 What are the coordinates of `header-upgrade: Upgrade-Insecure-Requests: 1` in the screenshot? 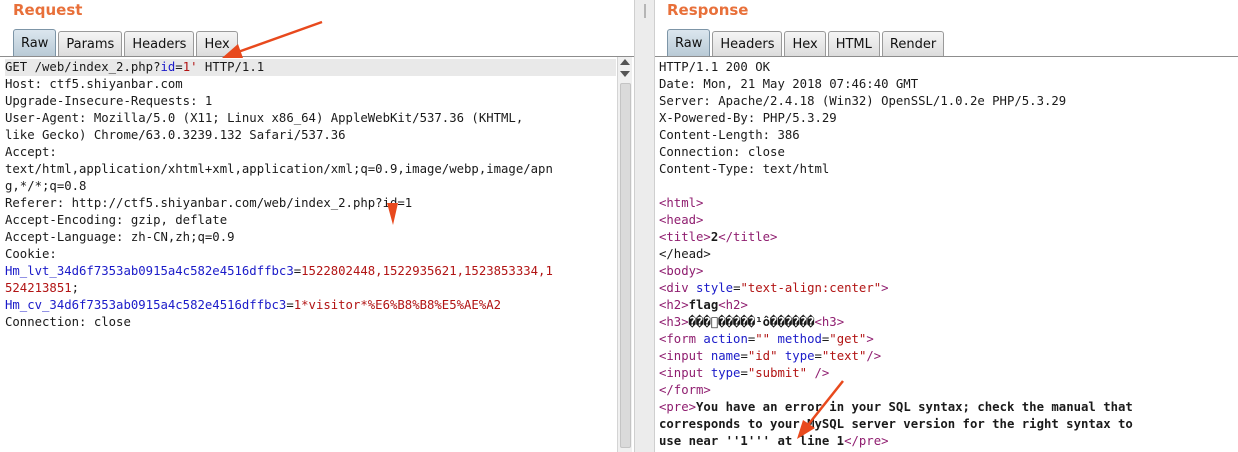 It's located at (109, 101).